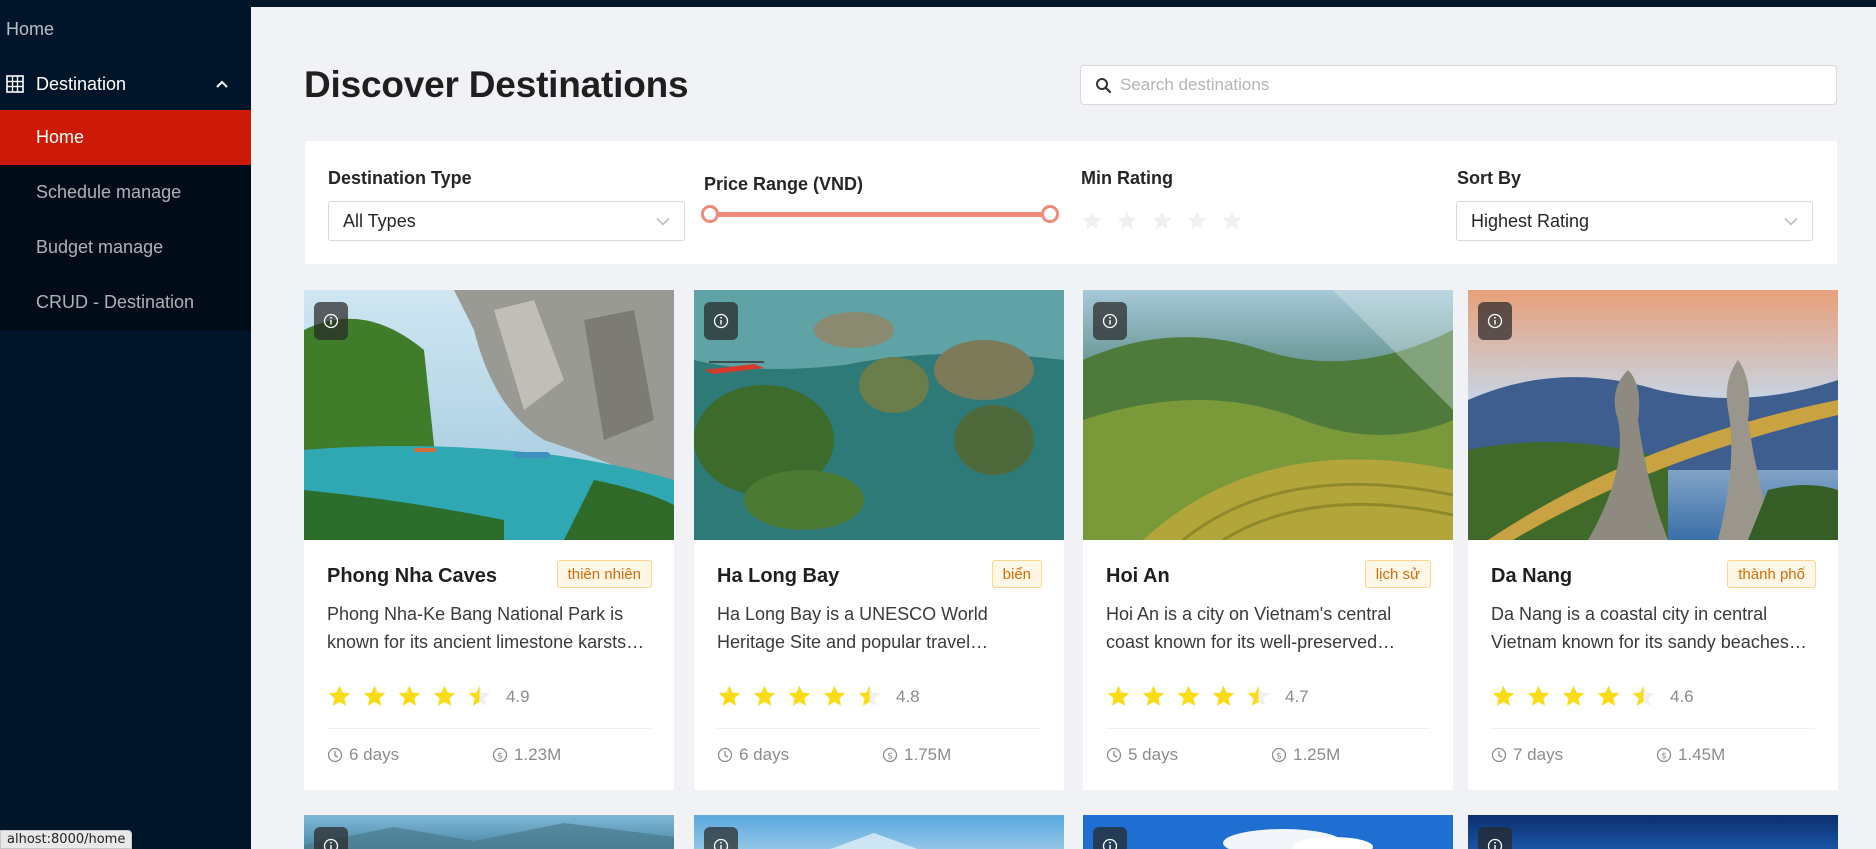  Describe the element at coordinates (81, 83) in the screenshot. I see `sidebar-group-label: Destination` at that location.